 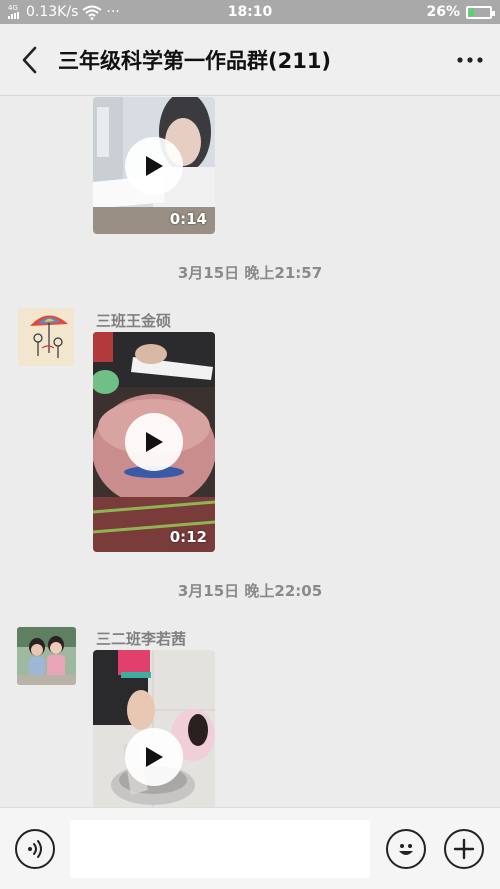 I want to click on sender-name: 三二班李若茜, so click(x=141, y=639).